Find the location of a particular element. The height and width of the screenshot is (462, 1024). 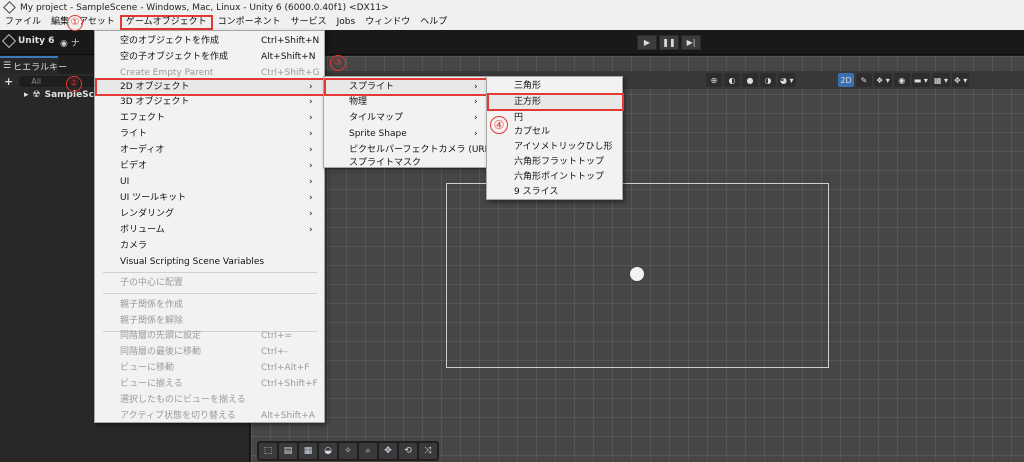

menu-item-label: アクティブ状態を切り替える is located at coordinates (178, 416).